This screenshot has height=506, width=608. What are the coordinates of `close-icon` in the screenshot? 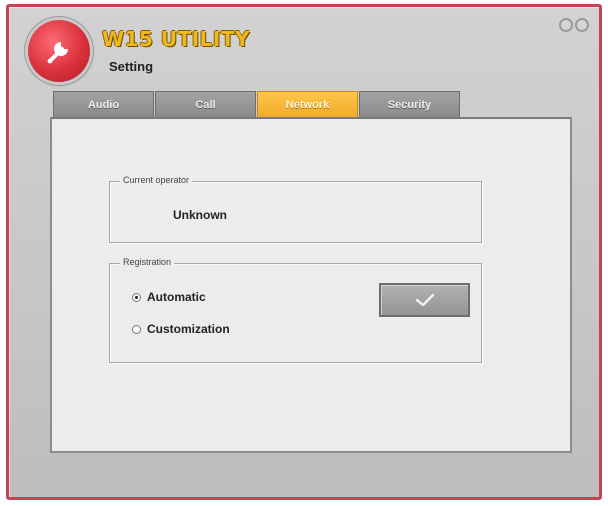 It's located at (582, 25).